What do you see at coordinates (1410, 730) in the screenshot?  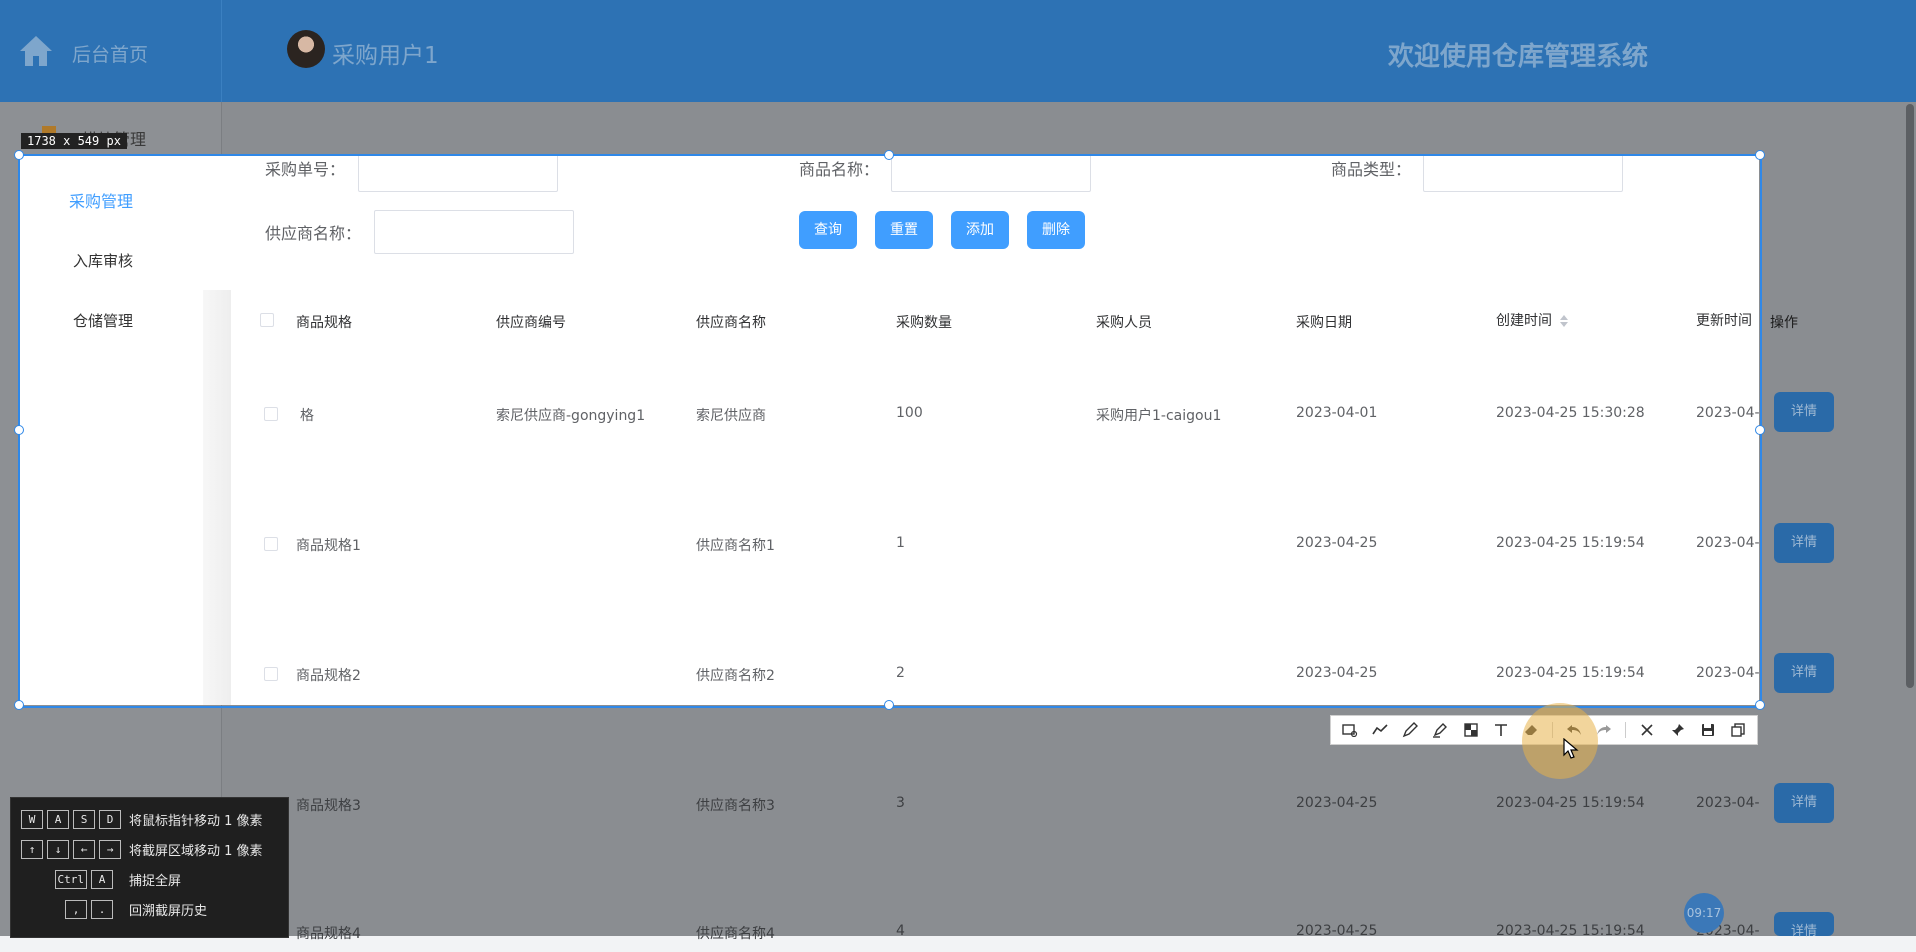 I see `pen-icon` at bounding box center [1410, 730].